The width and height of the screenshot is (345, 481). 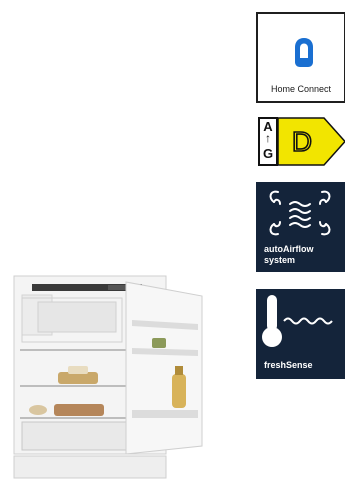 What do you see at coordinates (280, 260) in the screenshot?
I see `autoairflow-line2: system` at bounding box center [280, 260].